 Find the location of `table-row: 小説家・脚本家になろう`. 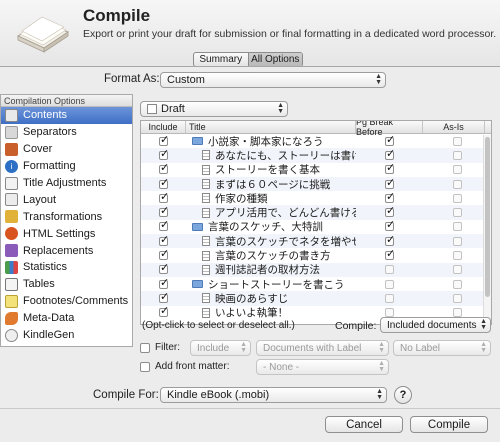

table-row: 小説家・脚本家になろう is located at coordinates (316, 140).